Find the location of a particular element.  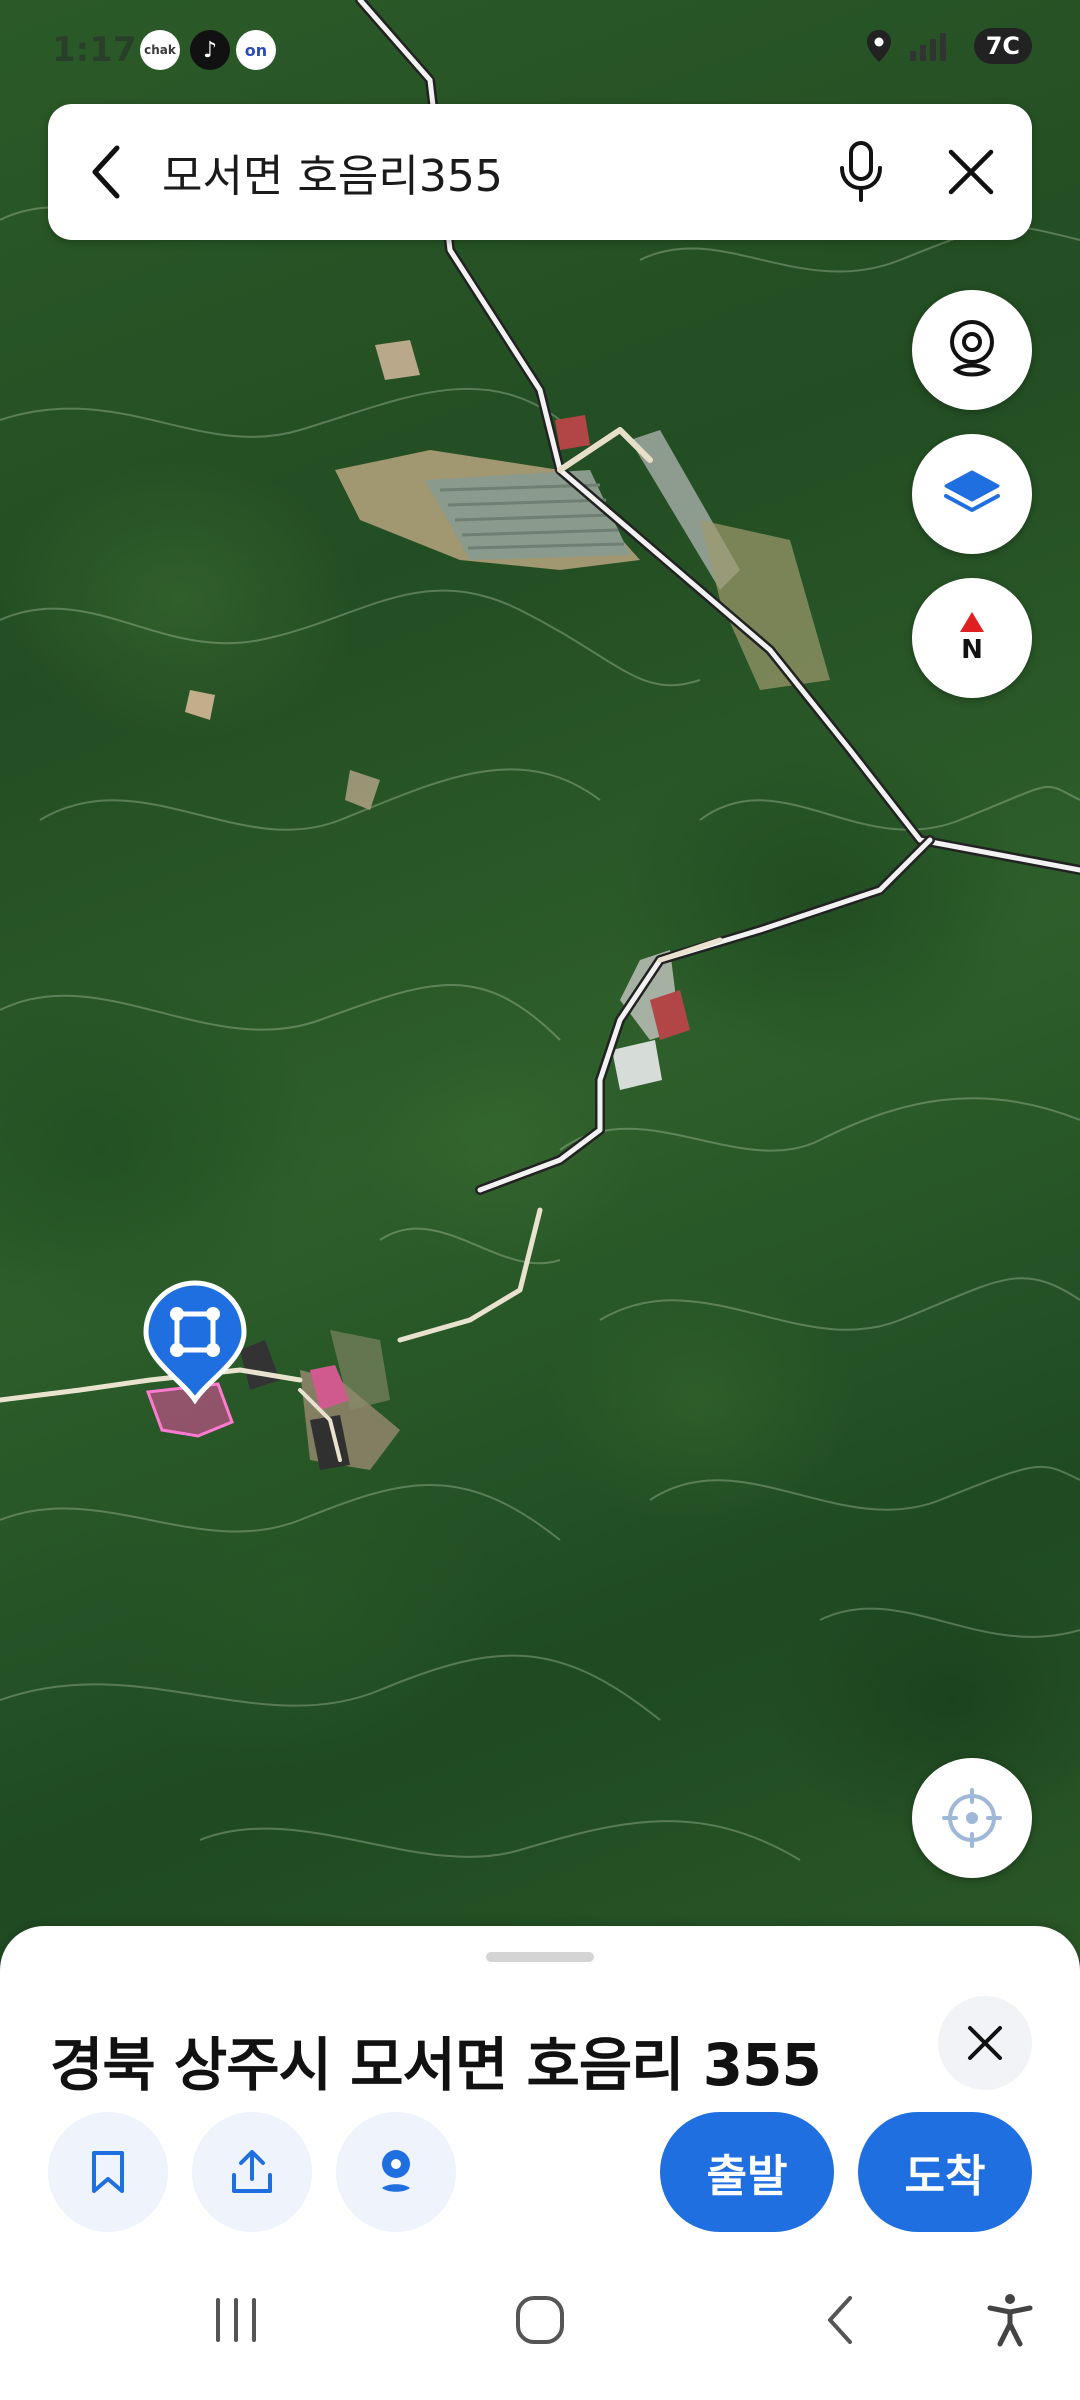

share-icon is located at coordinates (252, 2171).